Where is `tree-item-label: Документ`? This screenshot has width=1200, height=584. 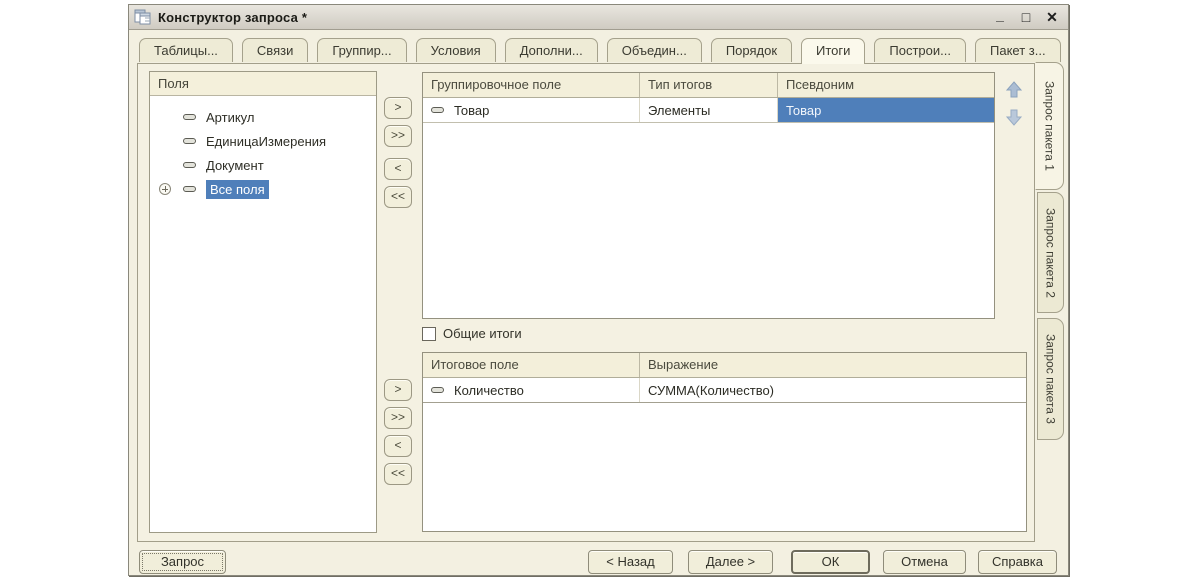 tree-item-label: Документ is located at coordinates (235, 165).